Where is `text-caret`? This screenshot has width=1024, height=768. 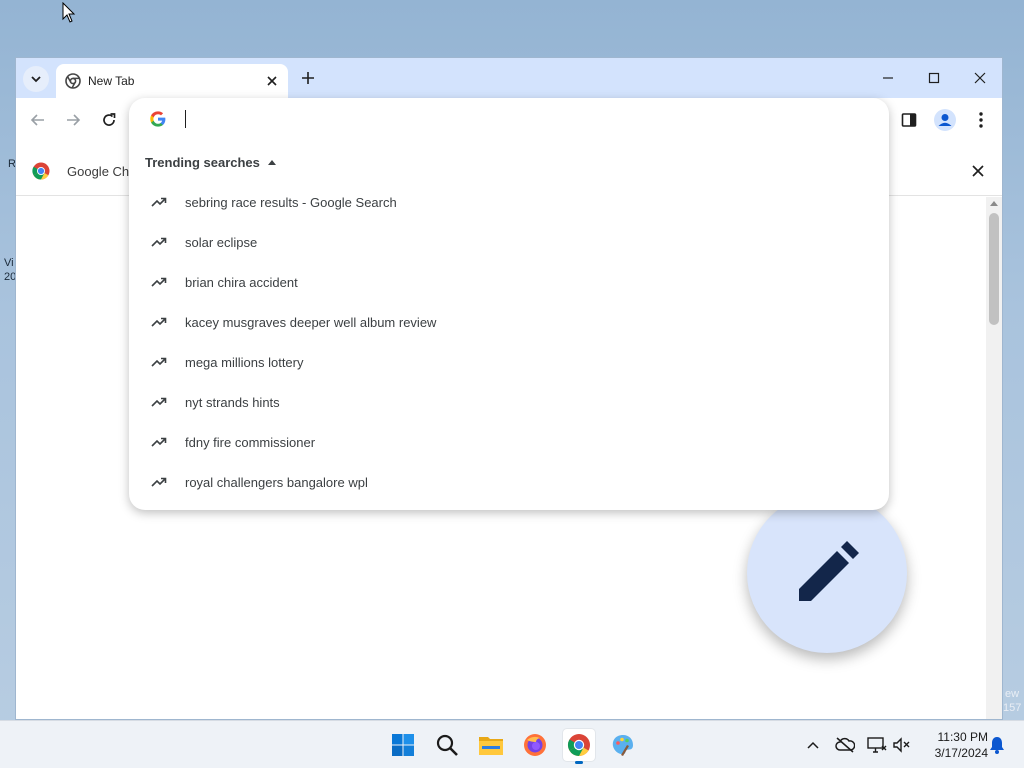 text-caret is located at coordinates (185, 119).